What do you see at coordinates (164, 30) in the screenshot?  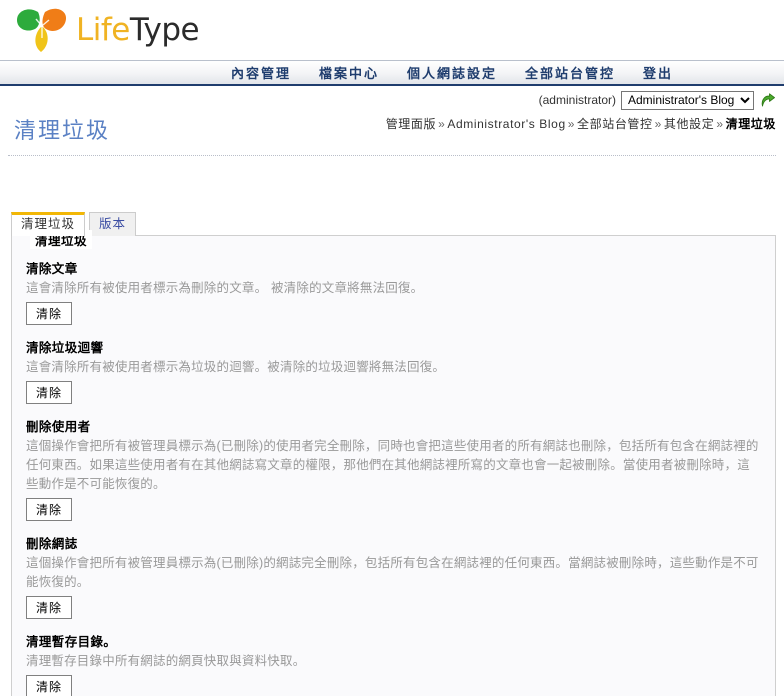 I see `logo-text-type: Type` at bounding box center [164, 30].